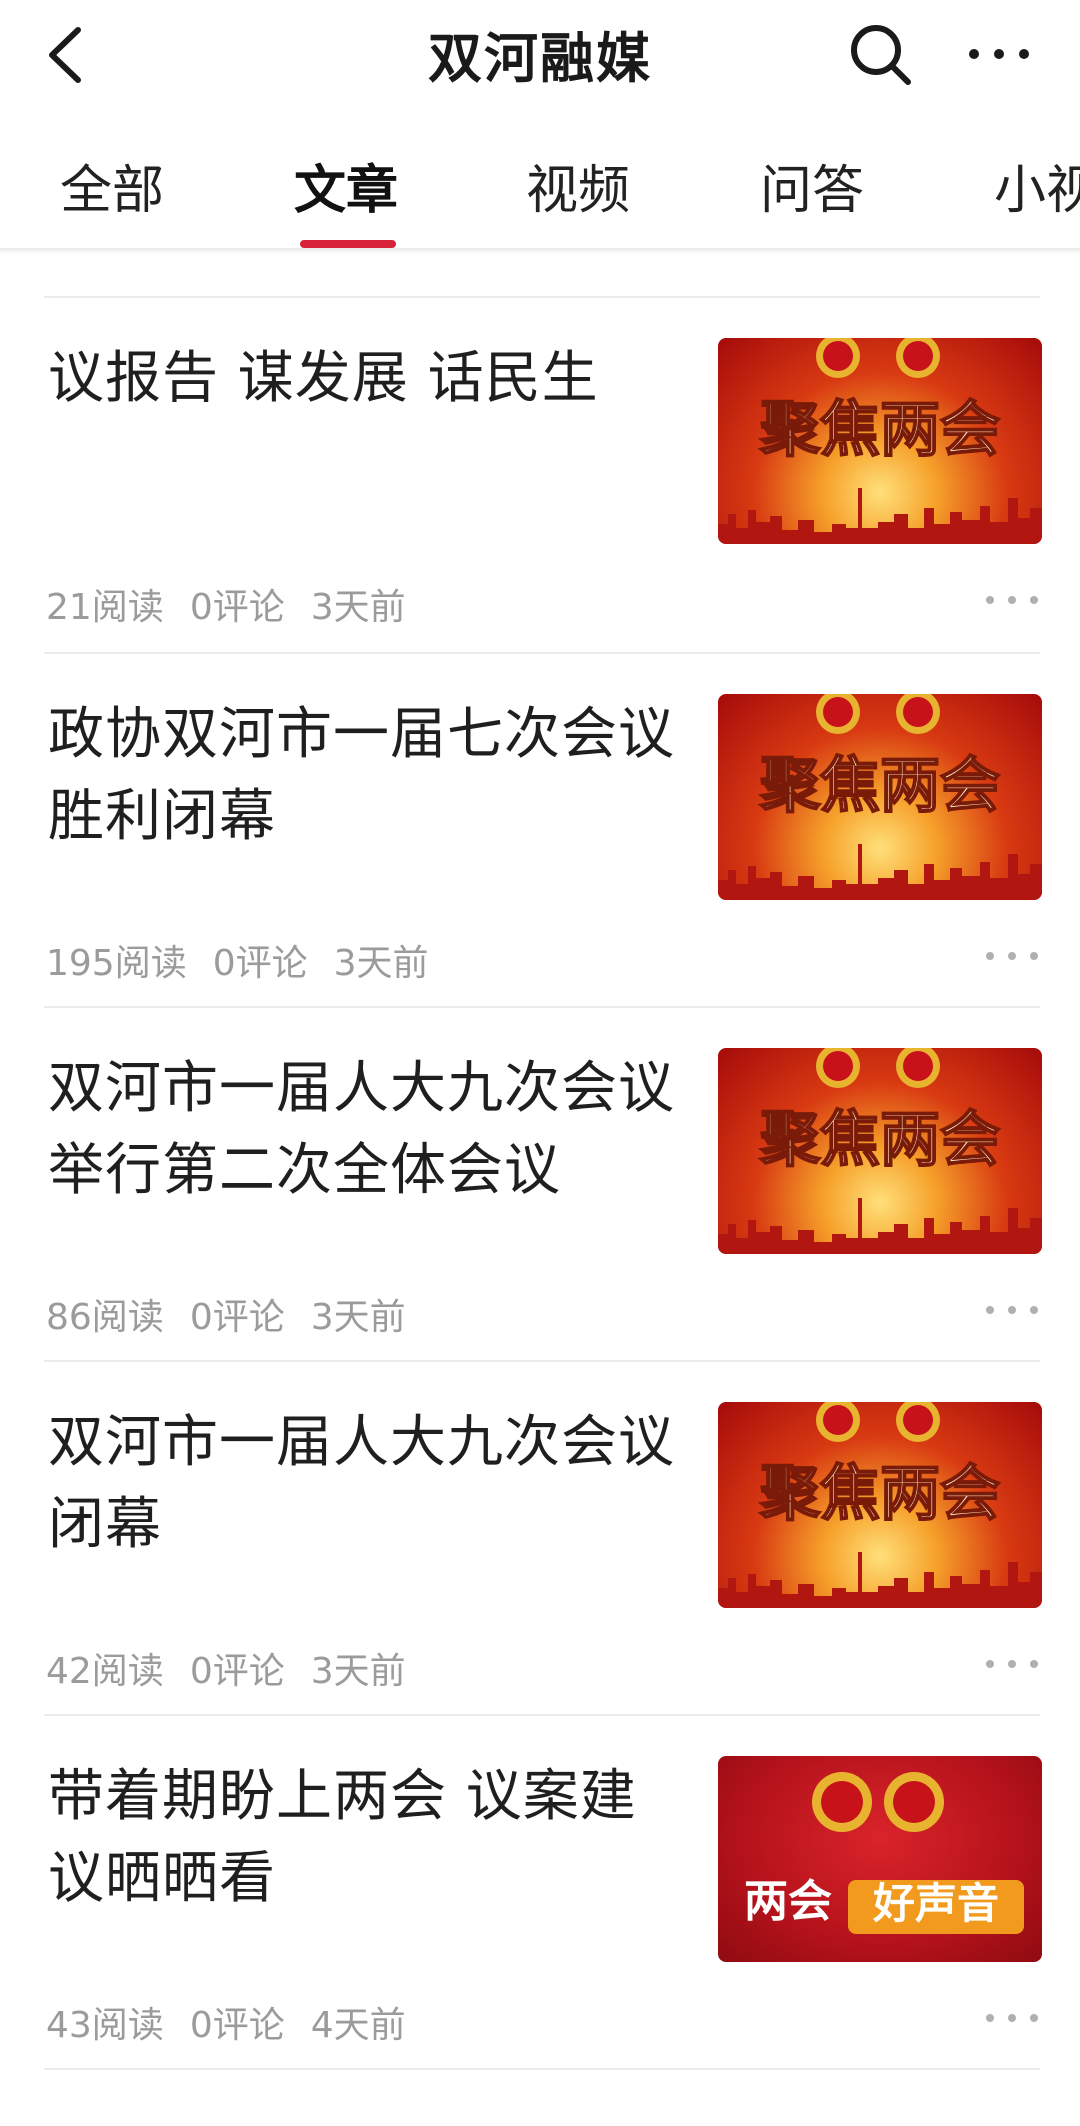 The width and height of the screenshot is (1080, 2126). What do you see at coordinates (881, 55) in the screenshot?
I see `search-icon` at bounding box center [881, 55].